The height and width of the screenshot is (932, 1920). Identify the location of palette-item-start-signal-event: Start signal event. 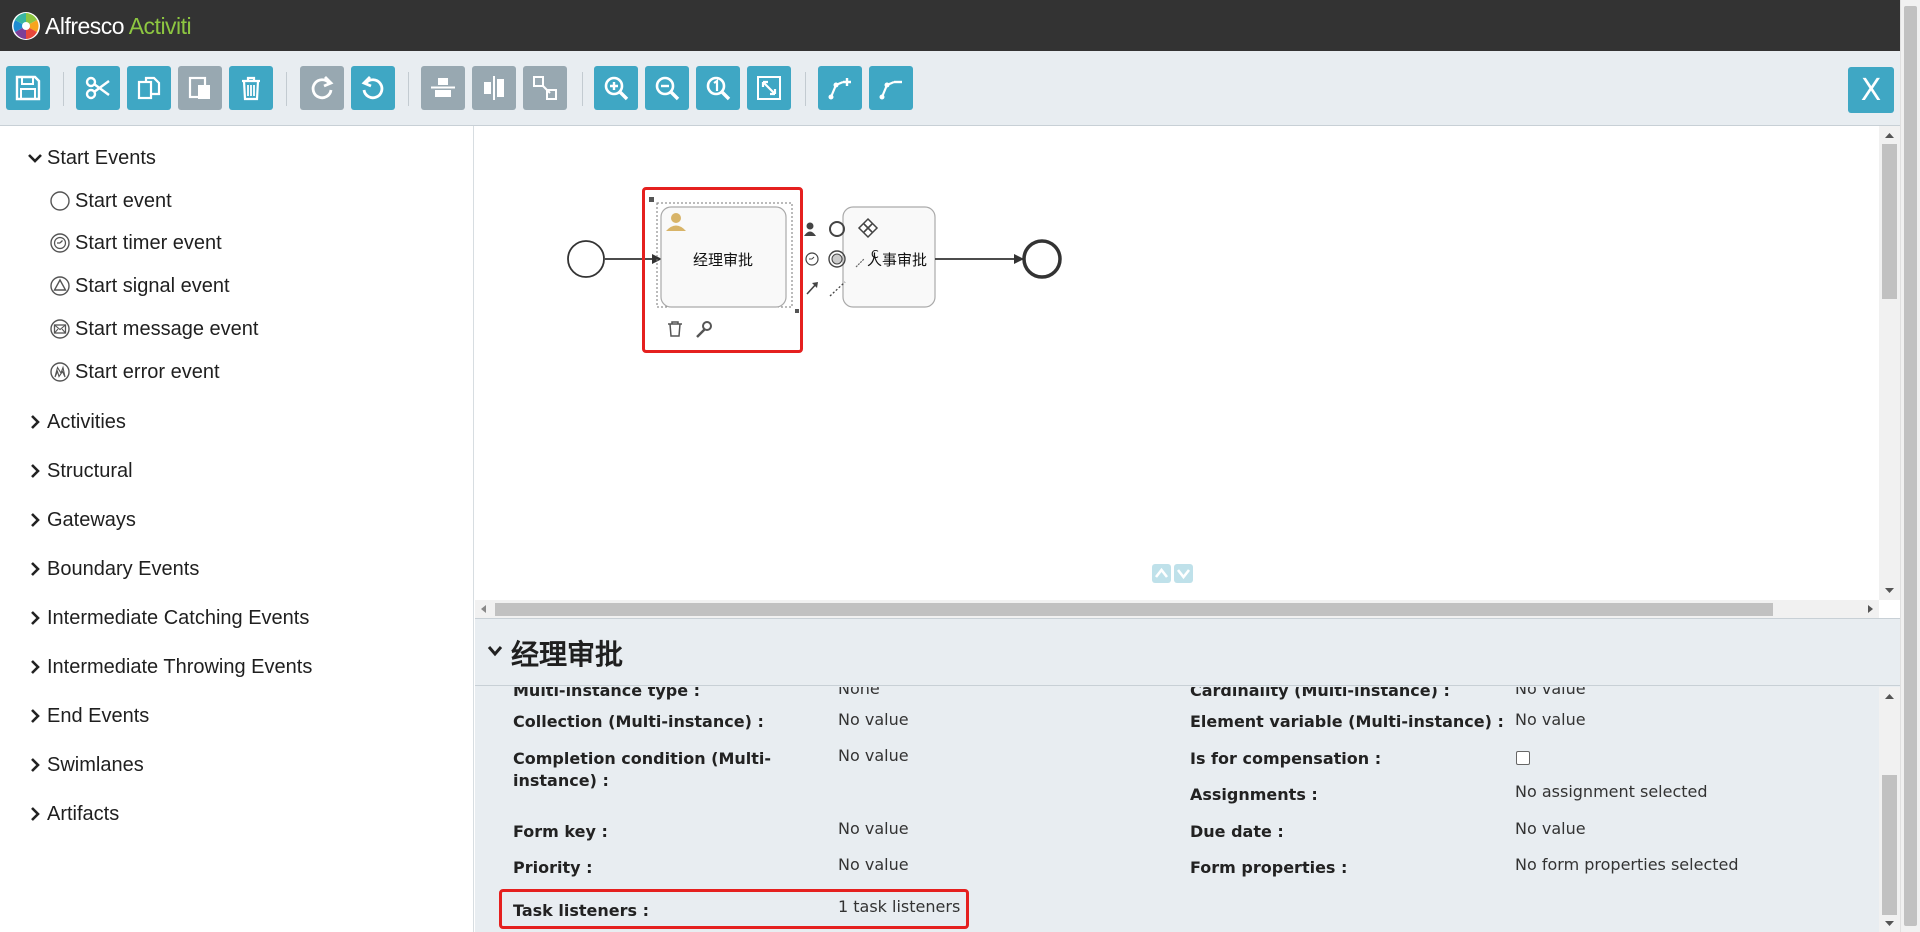
(139, 286).